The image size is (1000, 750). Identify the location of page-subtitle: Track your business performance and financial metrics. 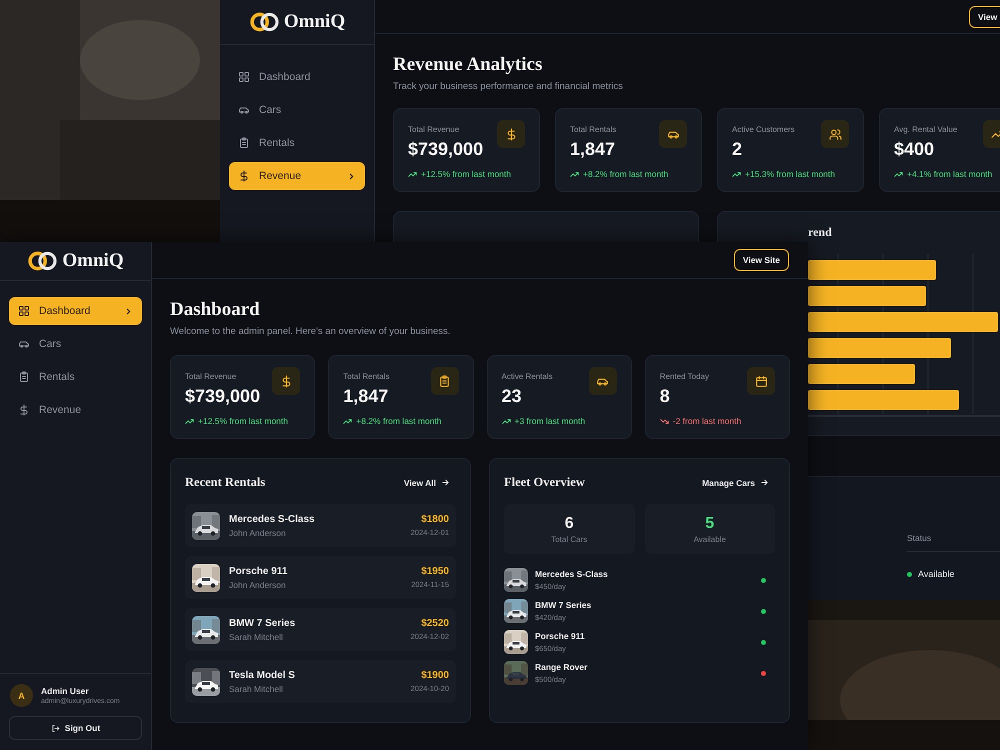
(508, 86).